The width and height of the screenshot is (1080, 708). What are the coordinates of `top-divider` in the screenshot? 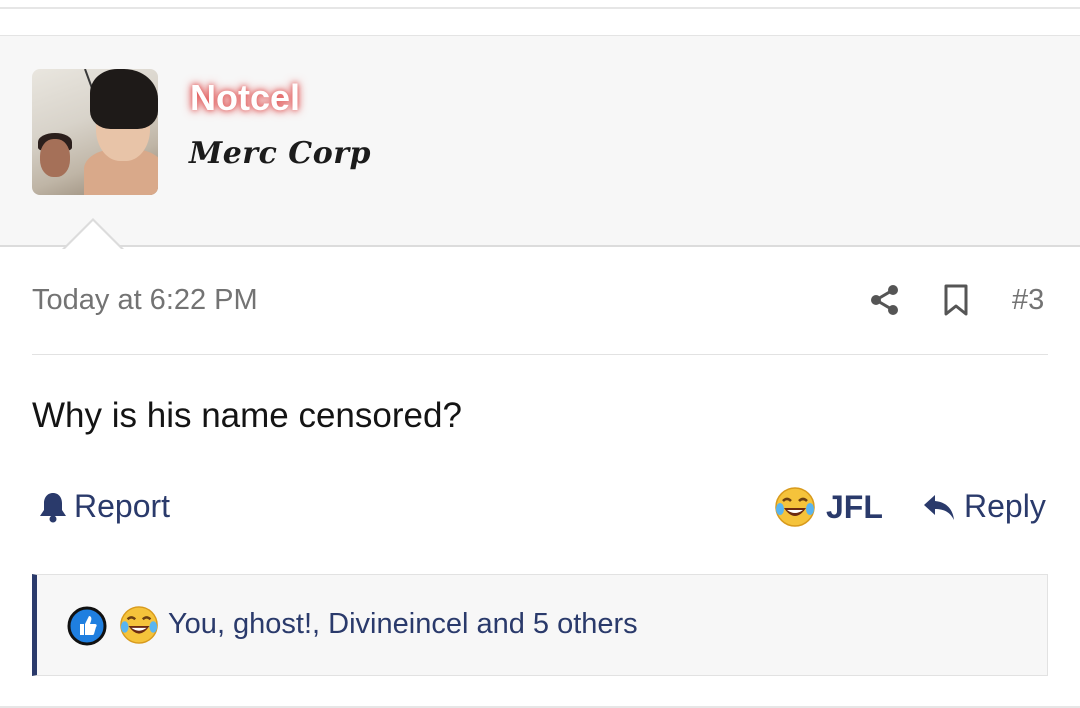 It's located at (540, 8).